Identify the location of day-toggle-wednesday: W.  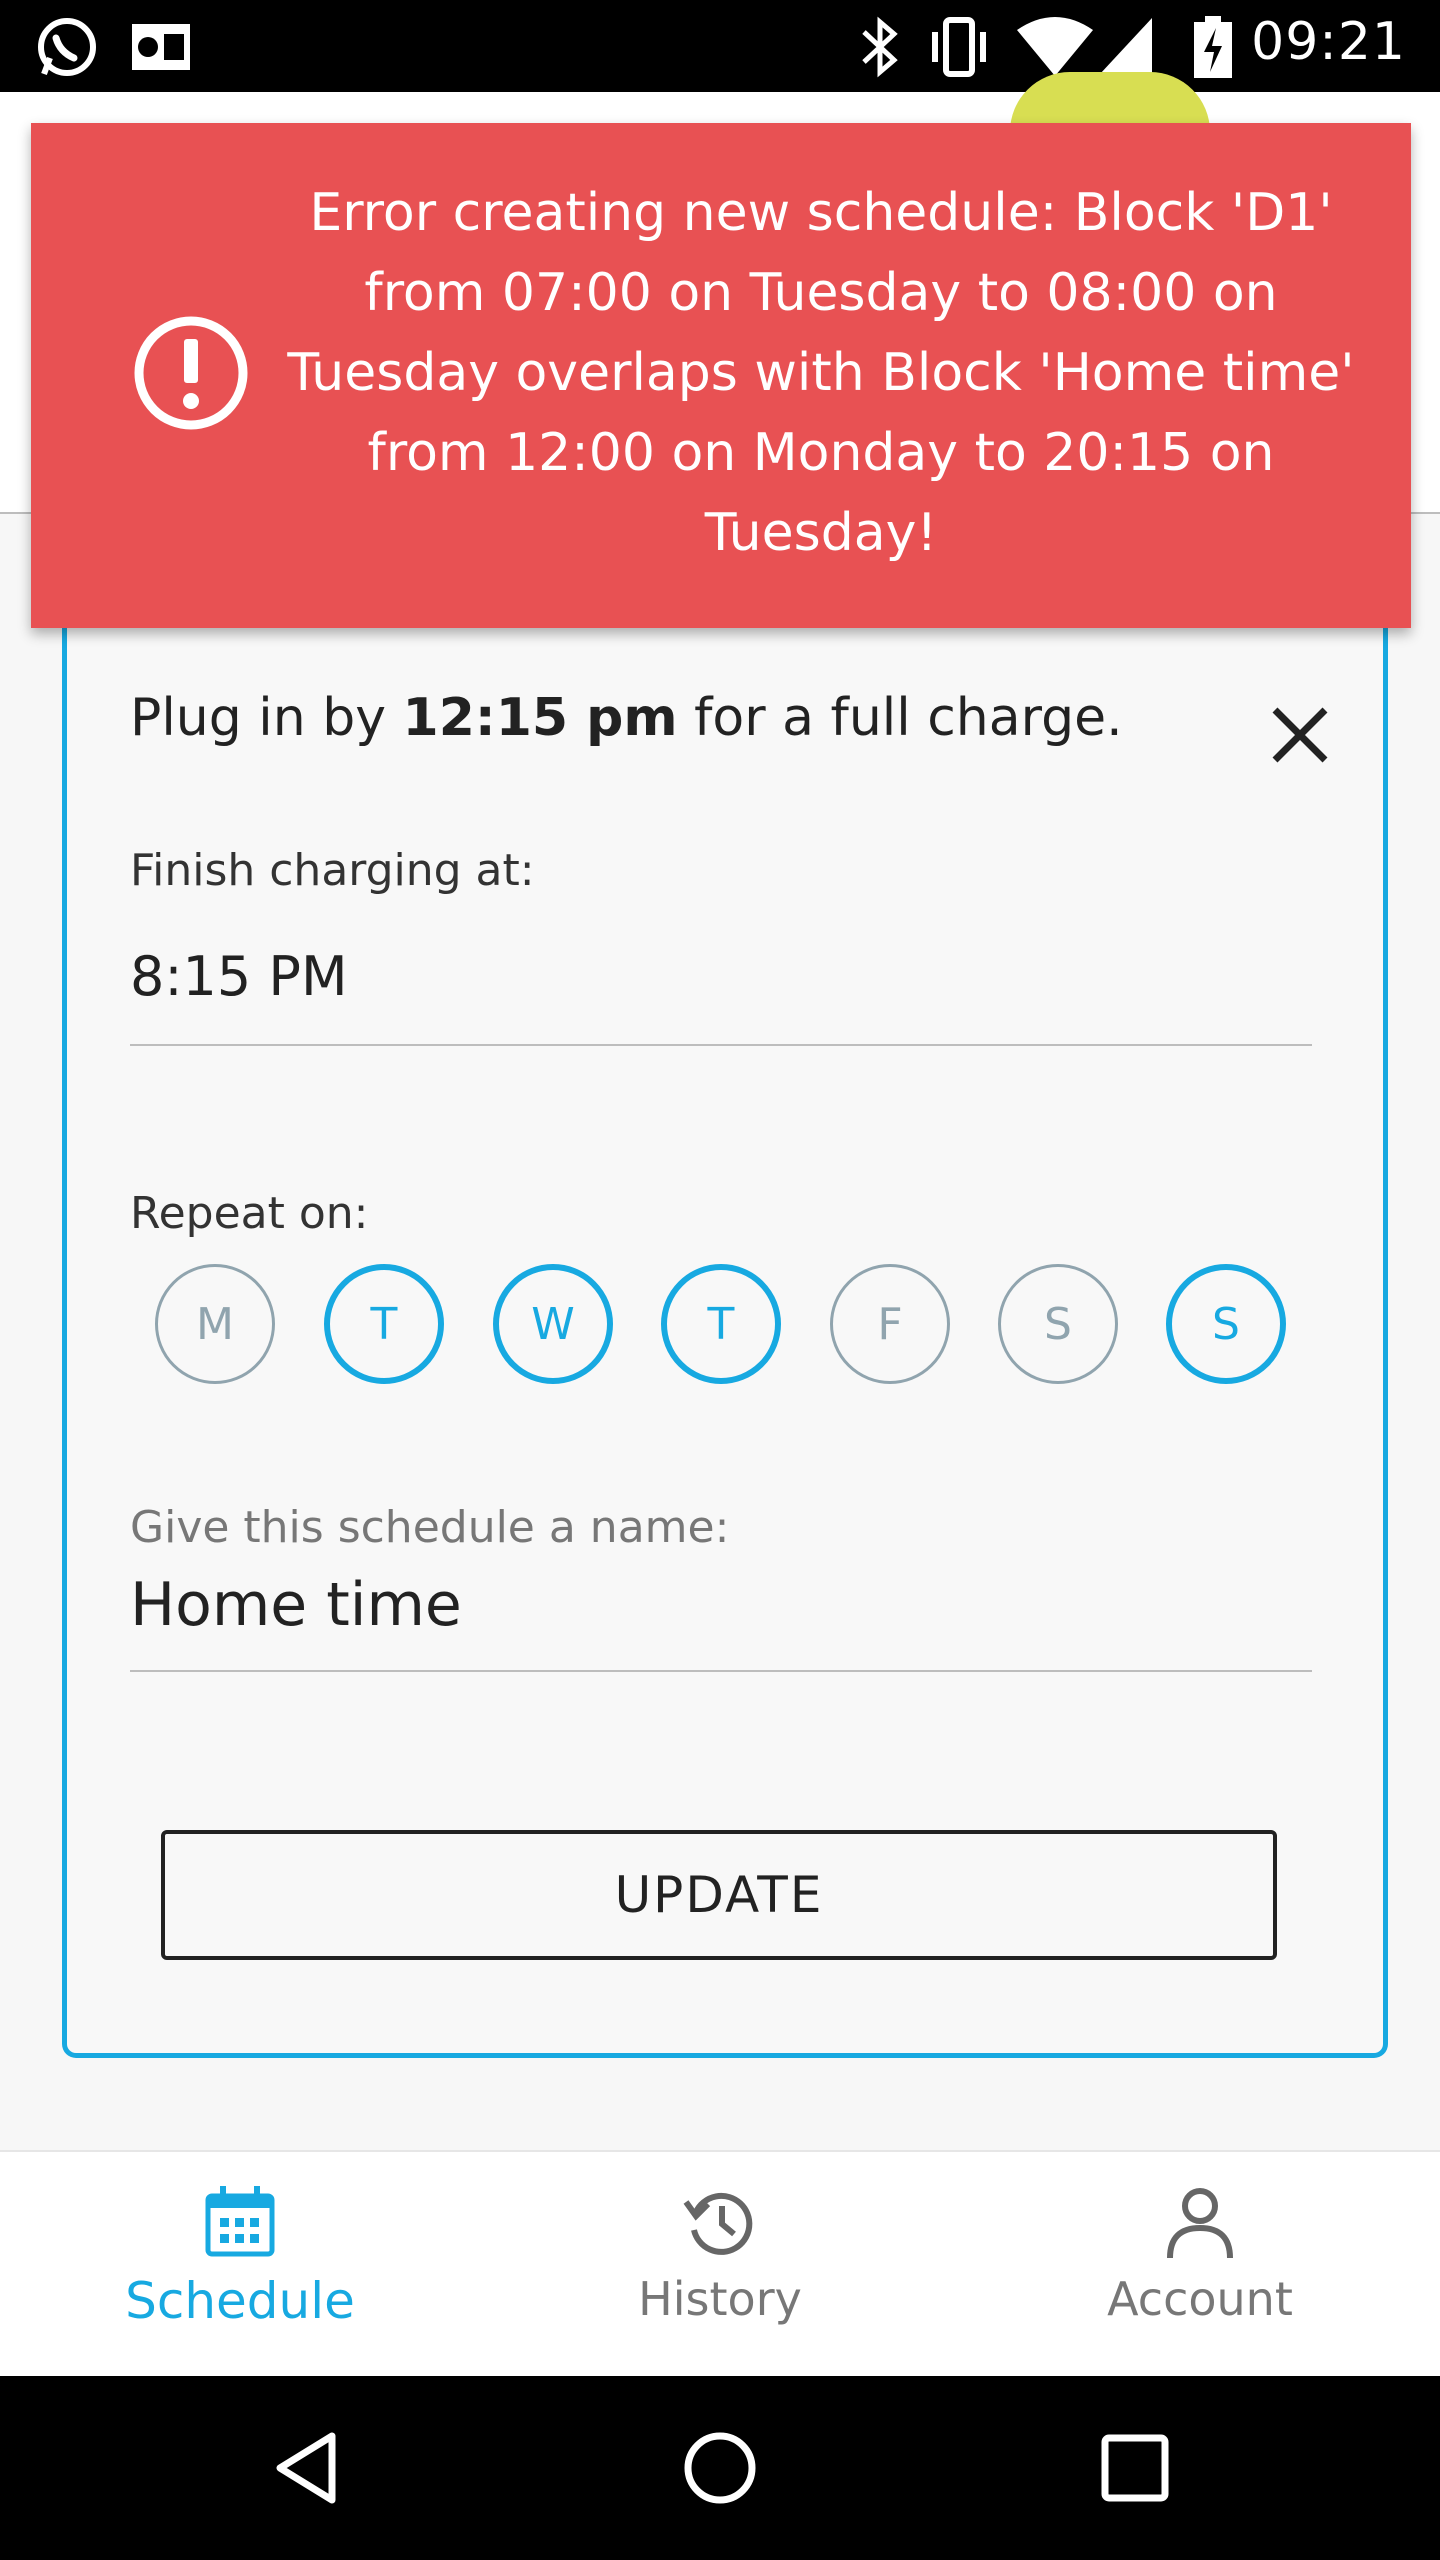
(553, 1324).